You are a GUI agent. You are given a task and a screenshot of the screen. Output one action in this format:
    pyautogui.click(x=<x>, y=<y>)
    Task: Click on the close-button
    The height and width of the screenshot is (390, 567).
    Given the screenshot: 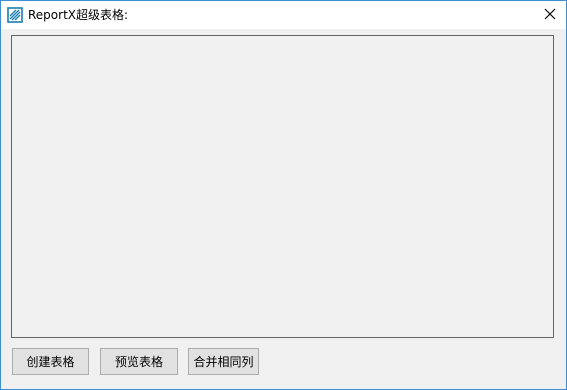 What is the action you would take?
    pyautogui.click(x=550, y=15)
    